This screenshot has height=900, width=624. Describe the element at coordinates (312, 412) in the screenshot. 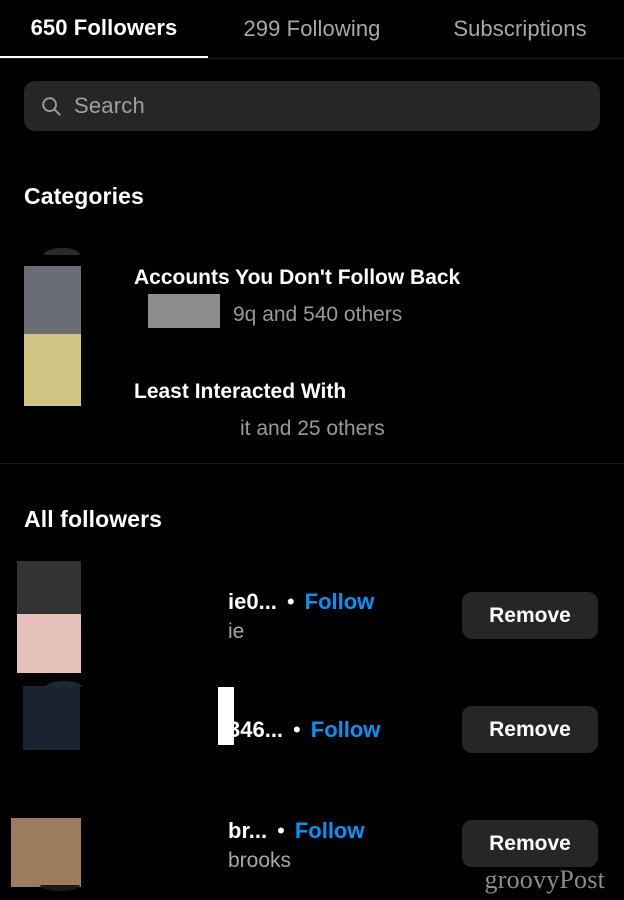

I see `category-row-least-interacted-with: Least Interacted With it and 25 others` at that location.